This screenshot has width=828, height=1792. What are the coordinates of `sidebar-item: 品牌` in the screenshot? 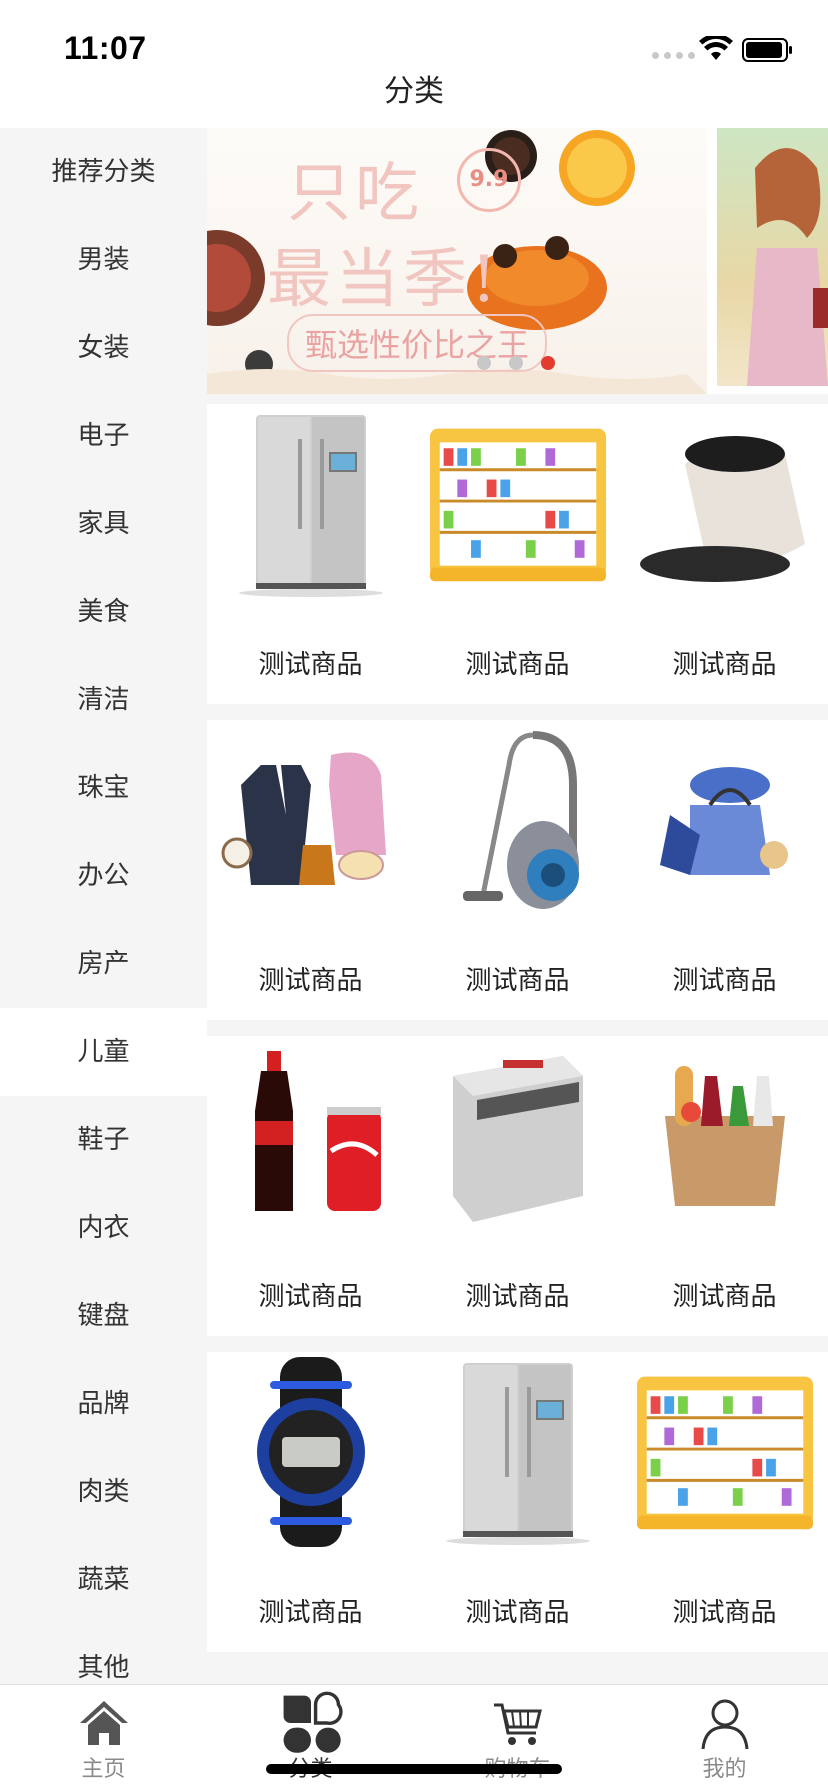 It's located at (103, 1404).